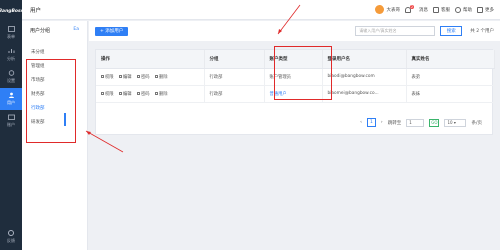 The height and width of the screenshot is (250, 500). What do you see at coordinates (411, 6) in the screenshot?
I see `message-badge: 2` at bounding box center [411, 6].